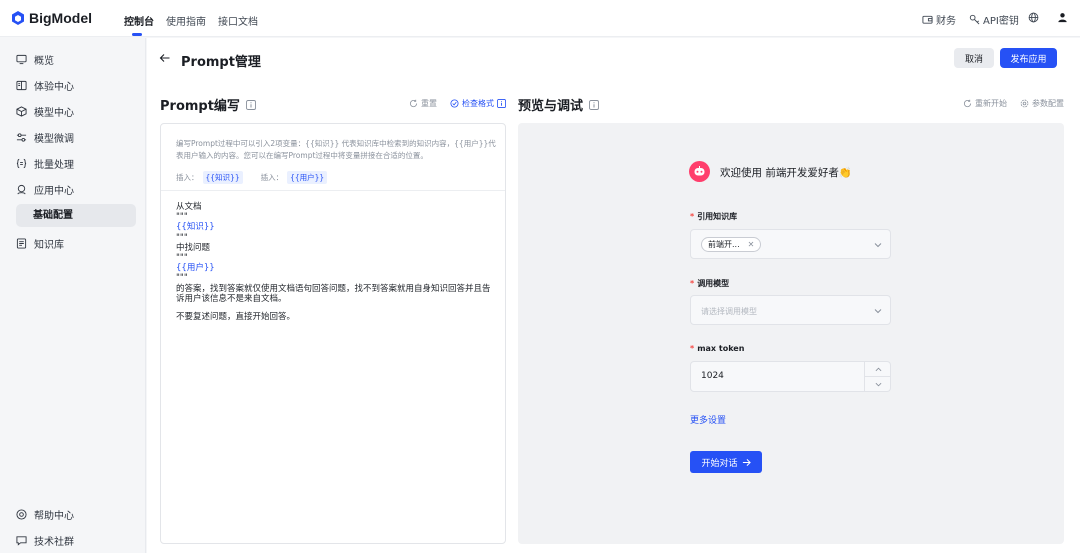 The height and width of the screenshot is (553, 1080). Describe the element at coordinates (478, 103) in the screenshot. I see `check-format-button: 检查格式` at that location.